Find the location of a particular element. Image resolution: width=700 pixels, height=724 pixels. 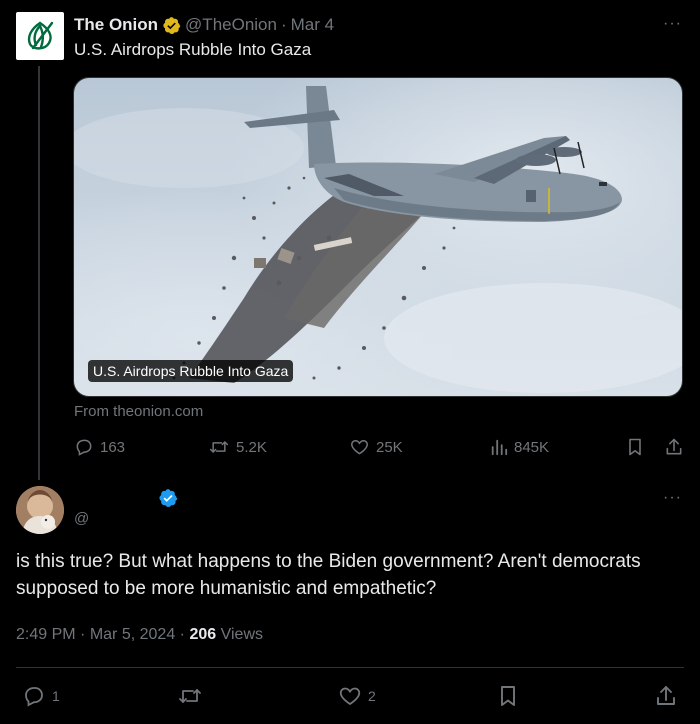

reply-button: 163 is located at coordinates (99, 447).